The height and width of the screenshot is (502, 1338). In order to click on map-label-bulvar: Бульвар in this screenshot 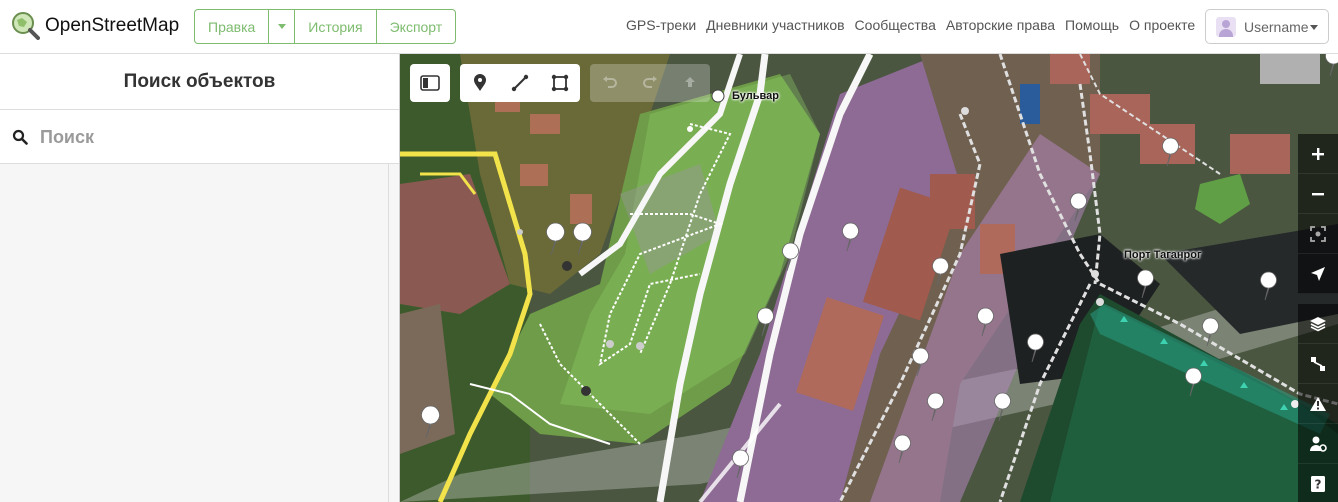, I will do `click(755, 96)`.